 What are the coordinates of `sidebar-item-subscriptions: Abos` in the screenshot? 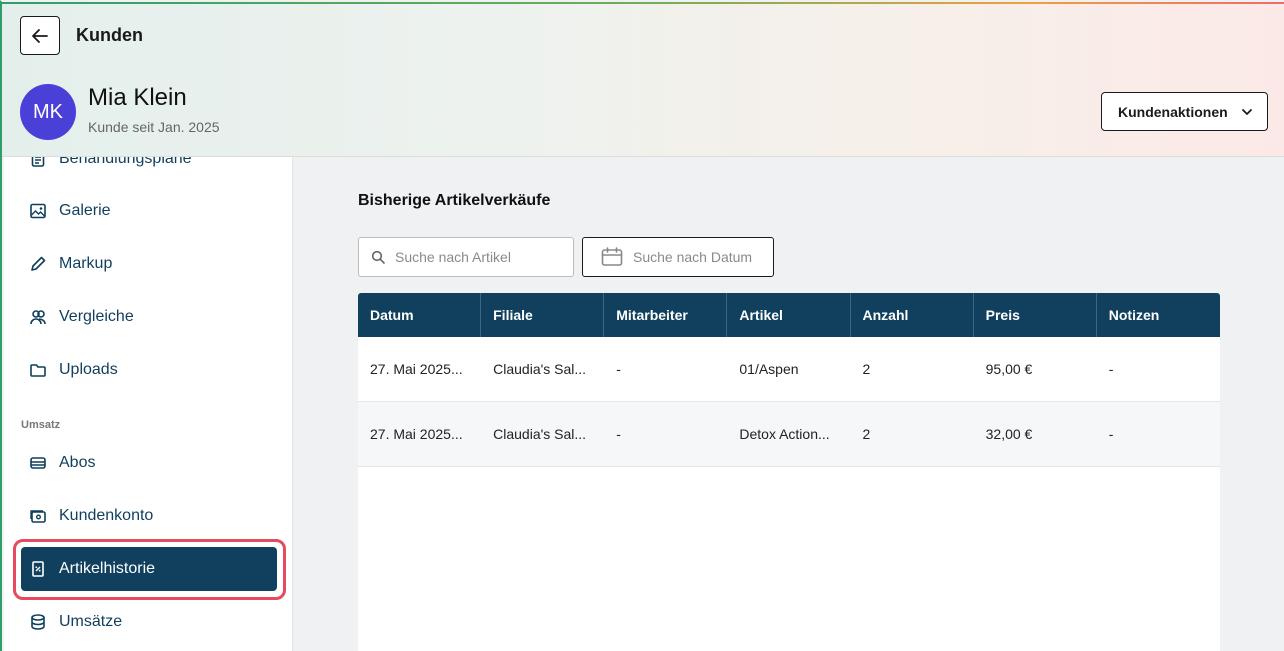 It's located at (149, 463).